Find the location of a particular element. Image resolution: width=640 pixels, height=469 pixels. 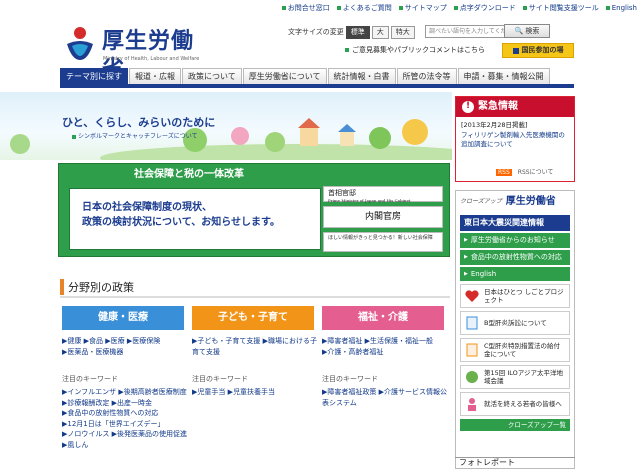

photo-report-heading: フォトレポート is located at coordinates (515, 463).